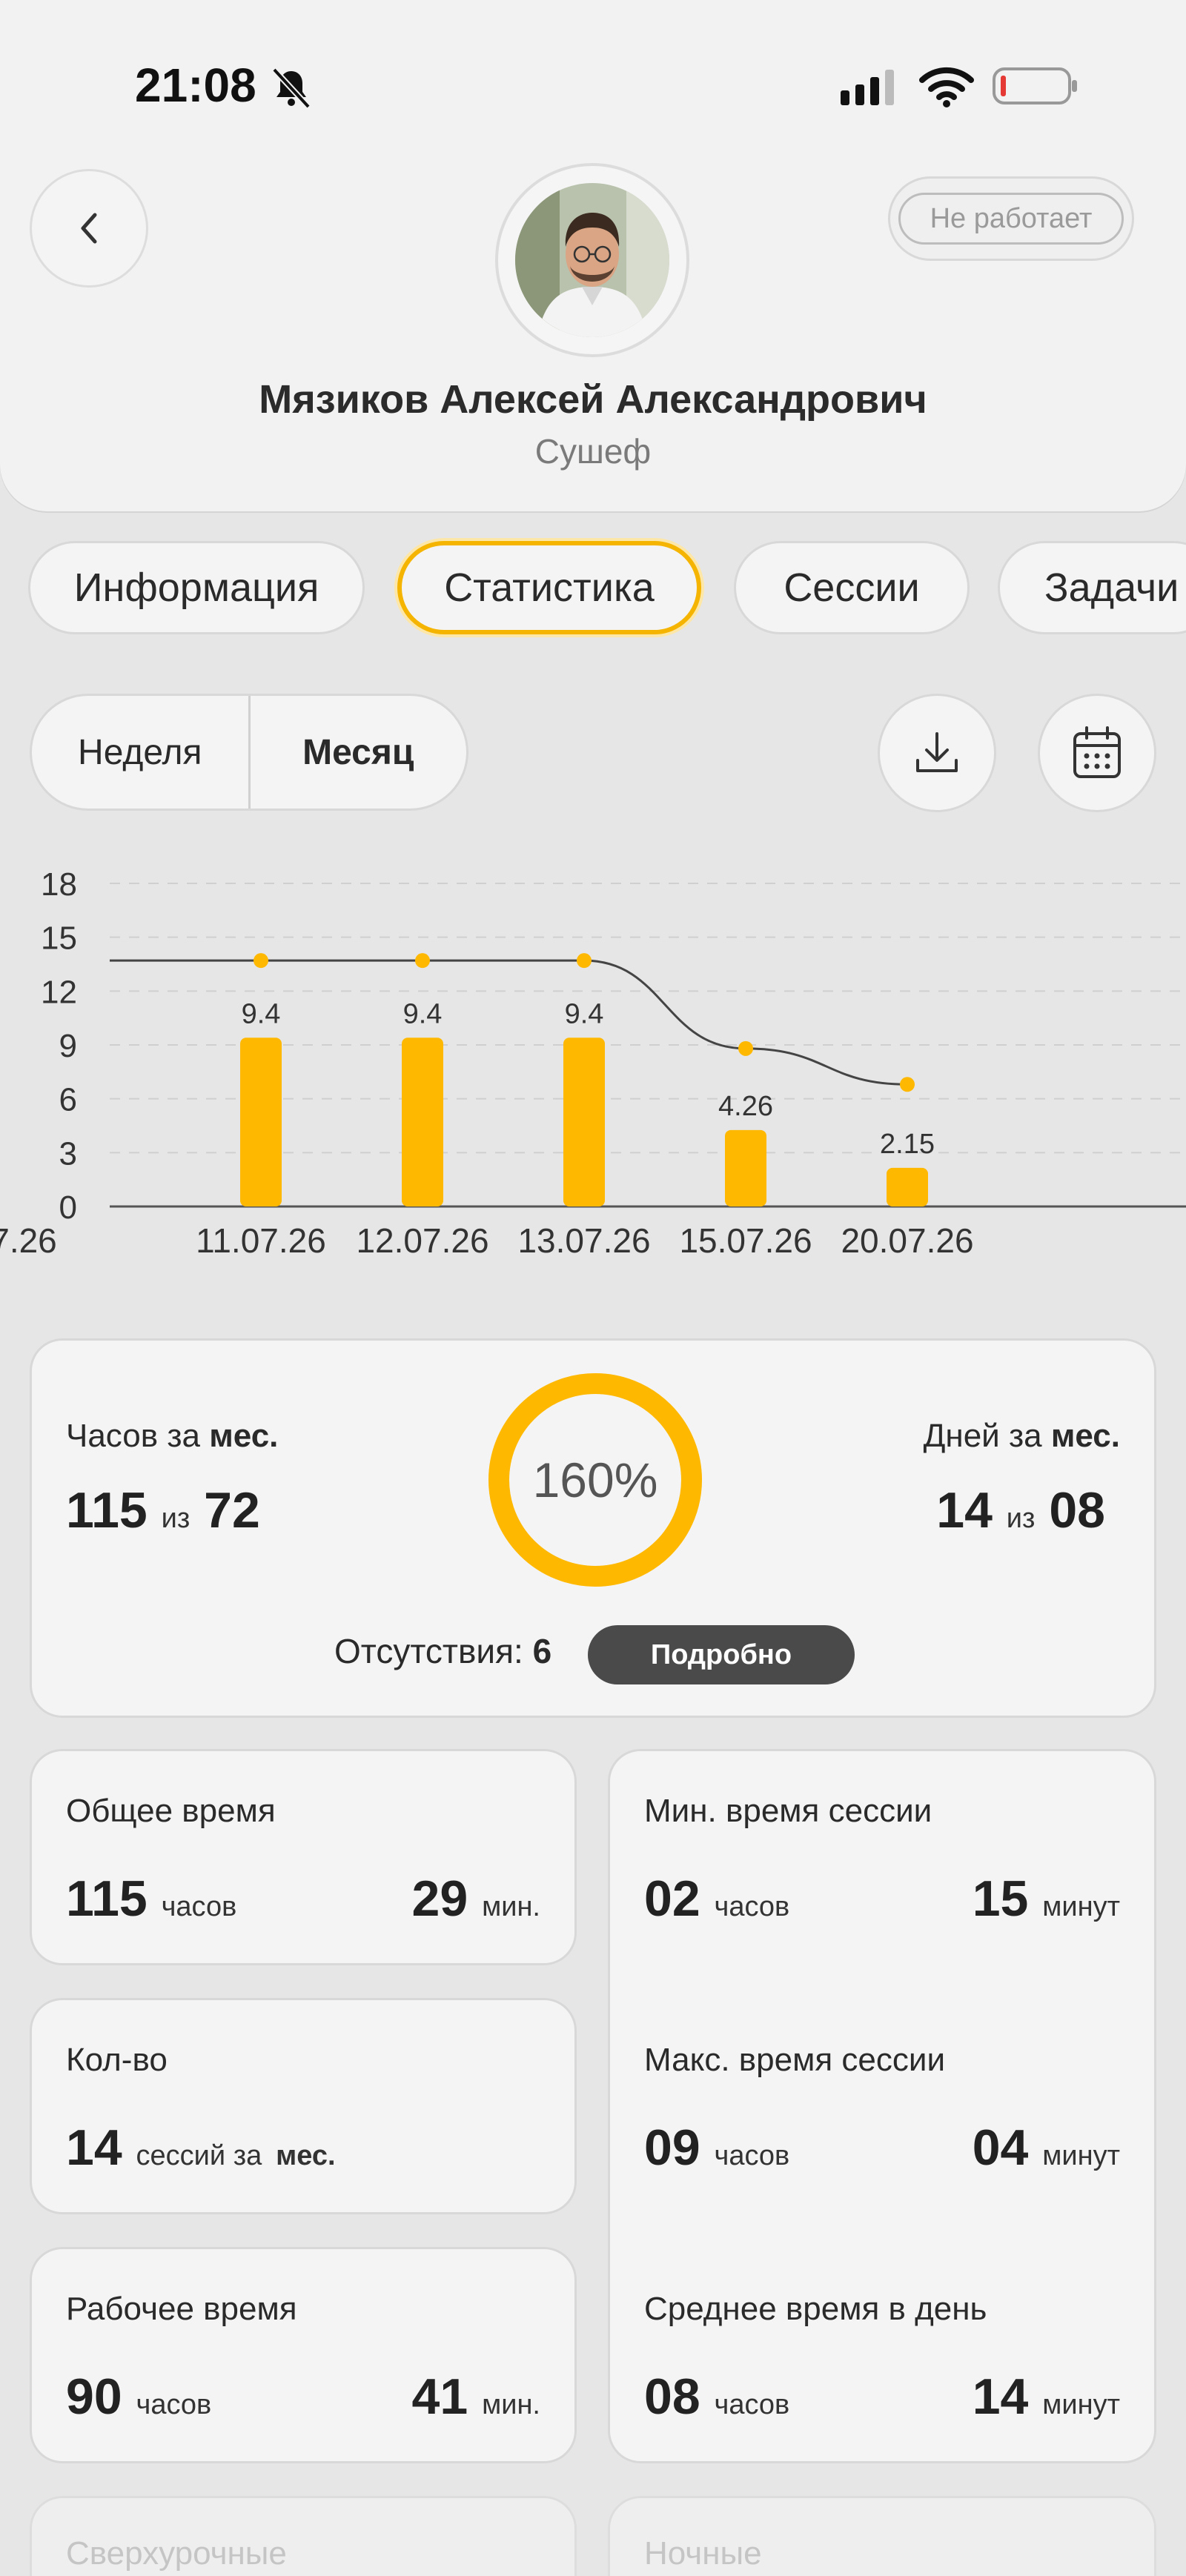 This screenshot has width=1186, height=2576. I want to click on card-title: Общее время, so click(171, 1811).